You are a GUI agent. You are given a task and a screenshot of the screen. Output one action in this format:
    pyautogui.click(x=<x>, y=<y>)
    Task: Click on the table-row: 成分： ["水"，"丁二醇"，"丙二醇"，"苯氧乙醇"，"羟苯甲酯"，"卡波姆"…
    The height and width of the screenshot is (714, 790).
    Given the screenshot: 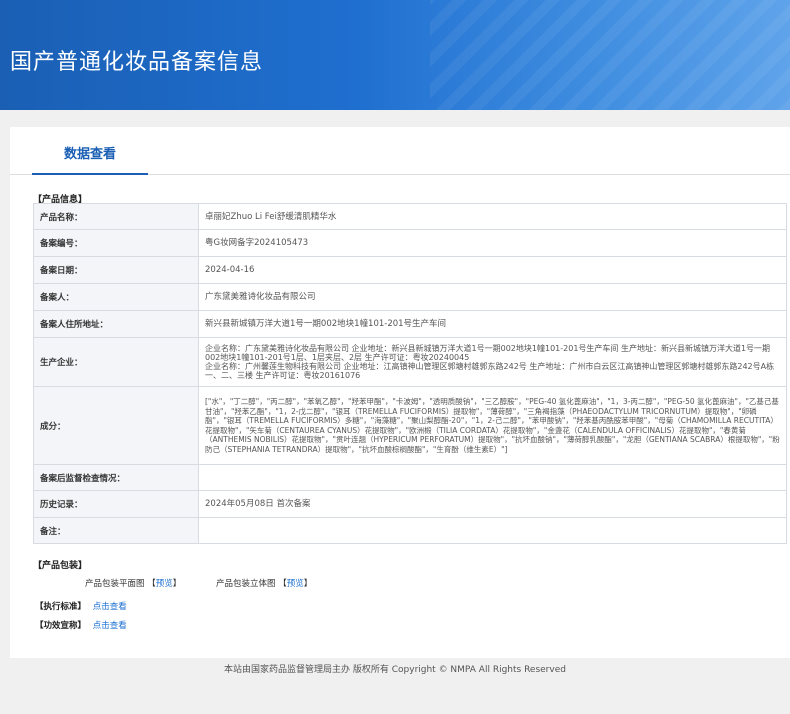 What is the action you would take?
    pyautogui.click(x=410, y=425)
    